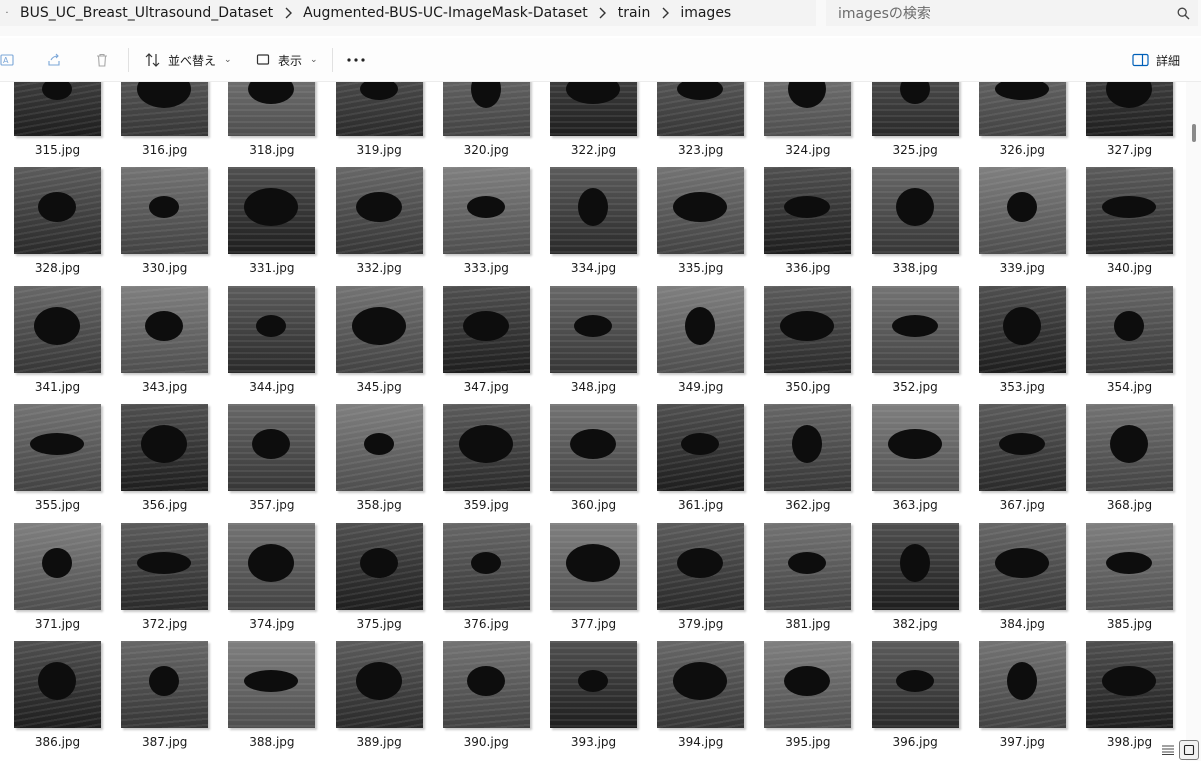 The image size is (1201, 761). I want to click on file-name-label: 367.jpg, so click(1022, 505).